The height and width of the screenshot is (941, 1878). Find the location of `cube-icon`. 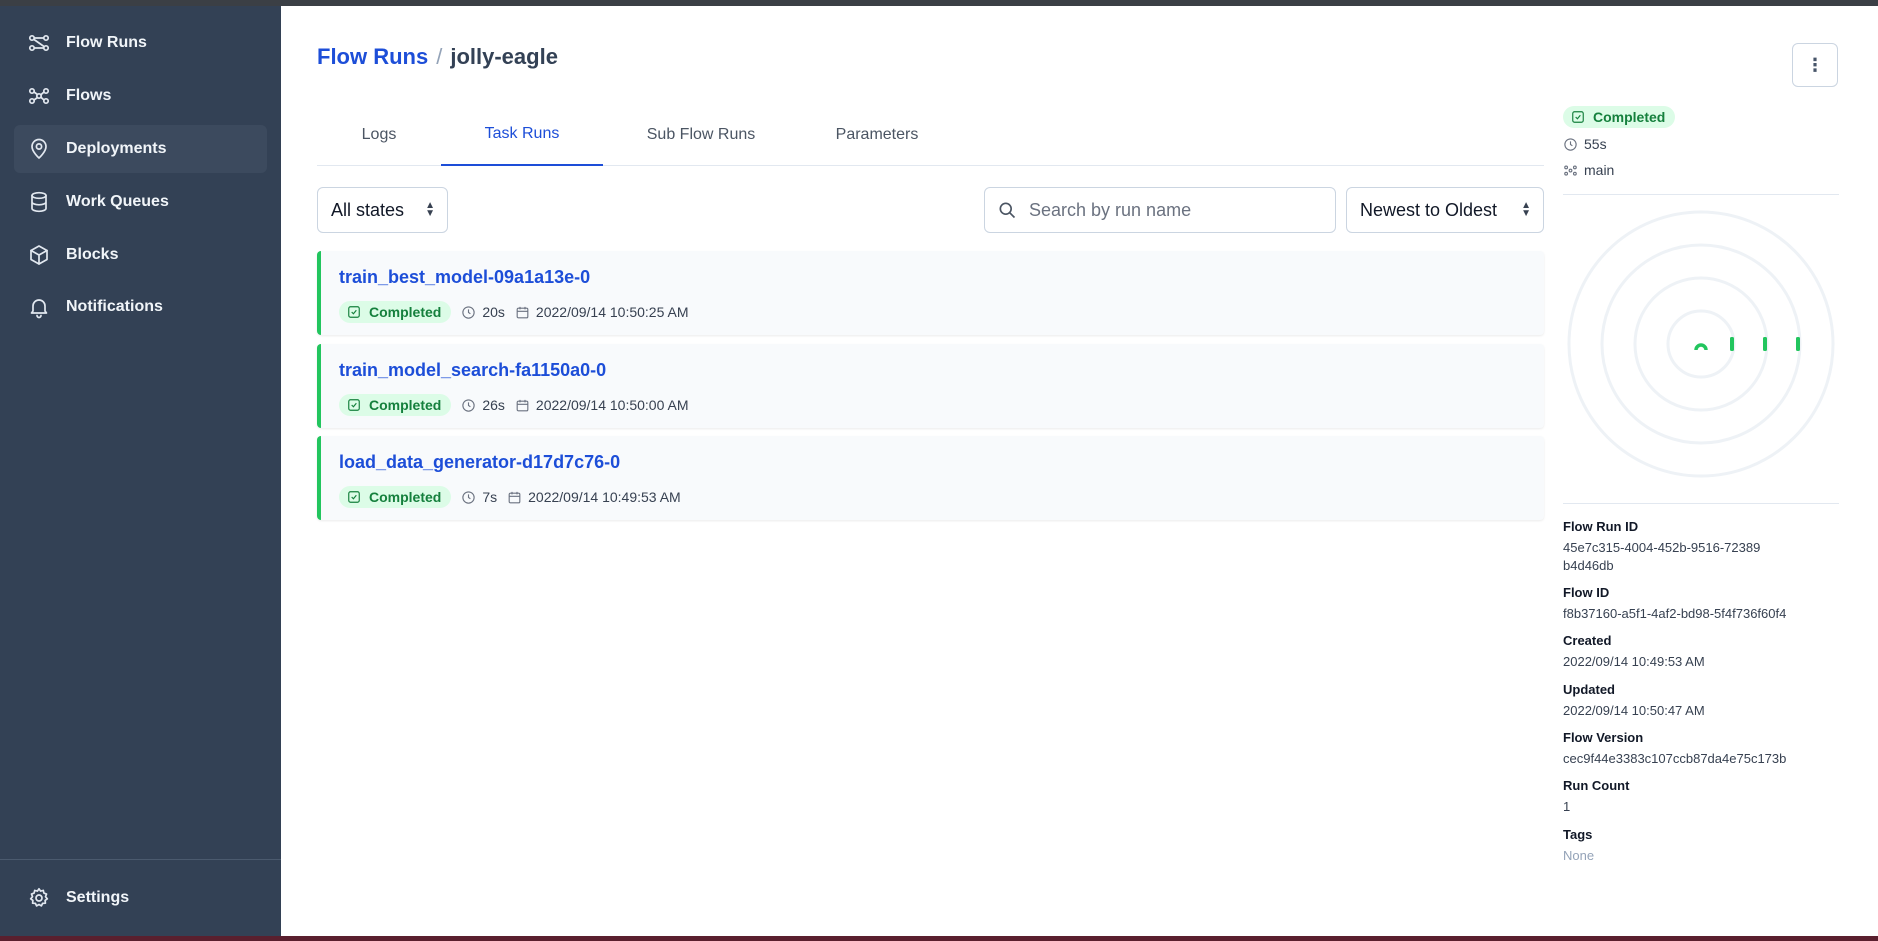

cube-icon is located at coordinates (39, 255).